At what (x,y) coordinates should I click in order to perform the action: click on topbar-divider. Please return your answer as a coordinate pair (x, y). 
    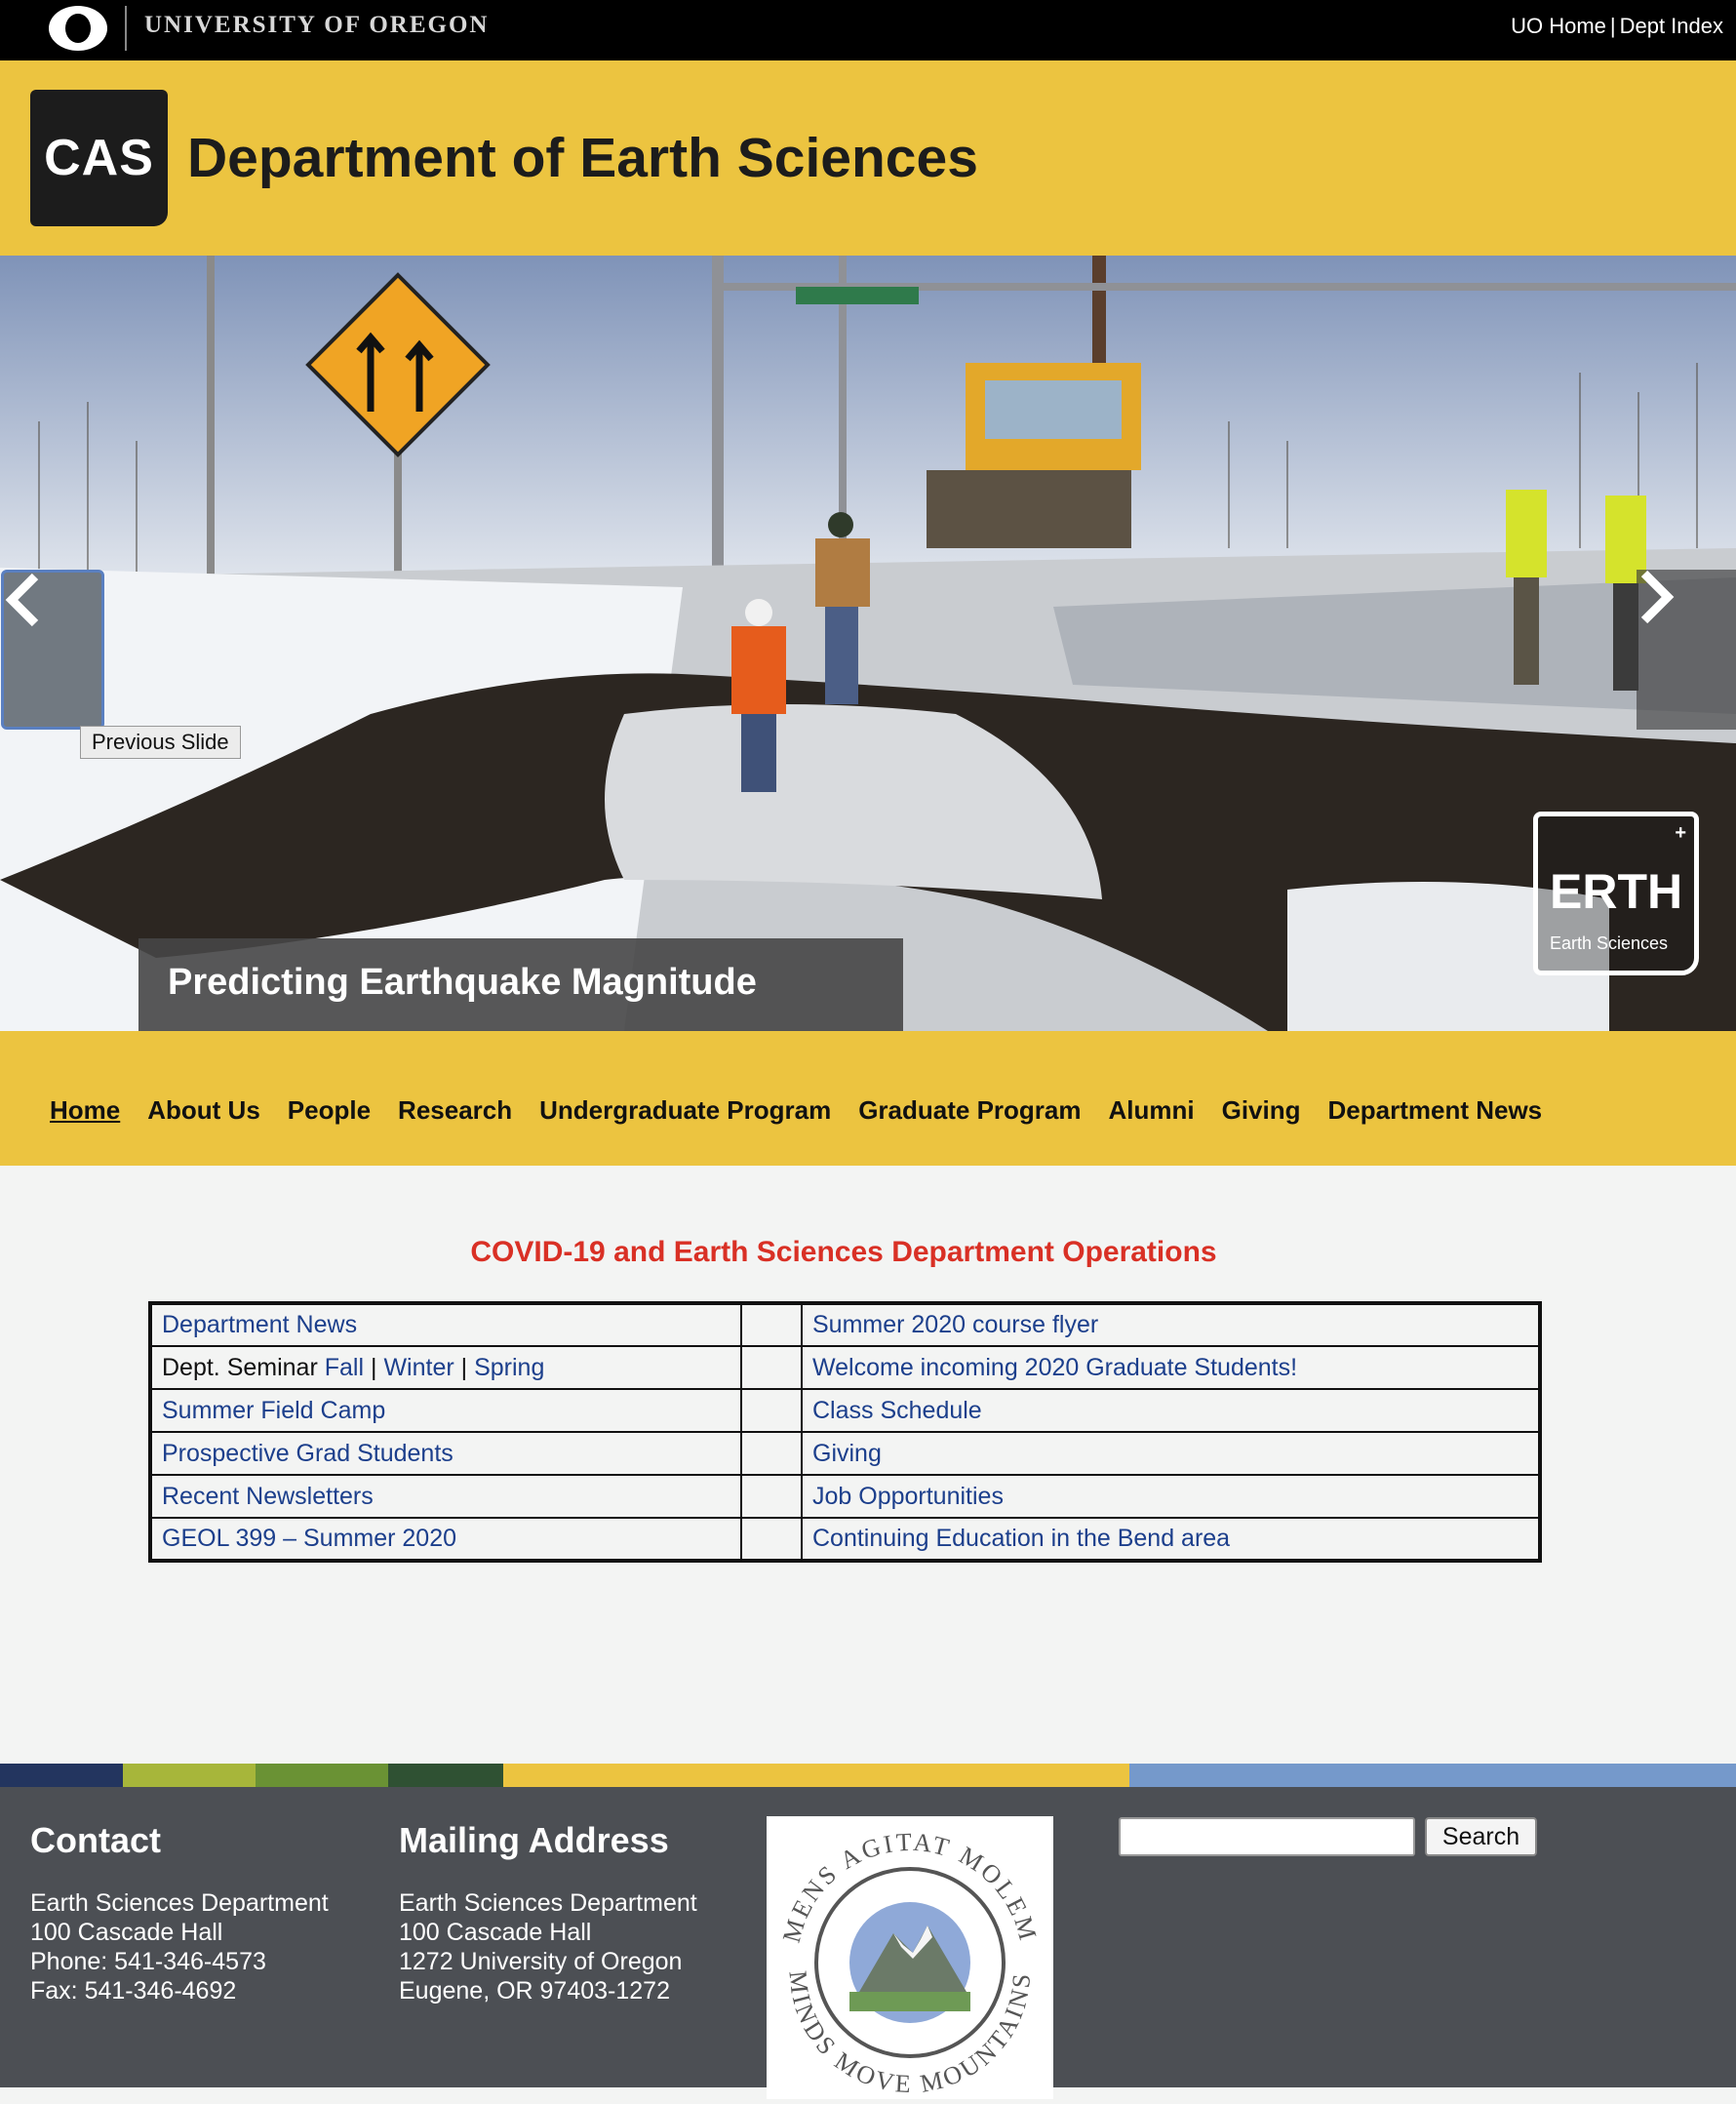
    Looking at the image, I should click on (126, 28).